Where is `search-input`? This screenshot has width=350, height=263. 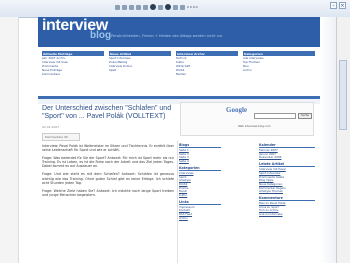
search-input is located at coordinates (275, 116).